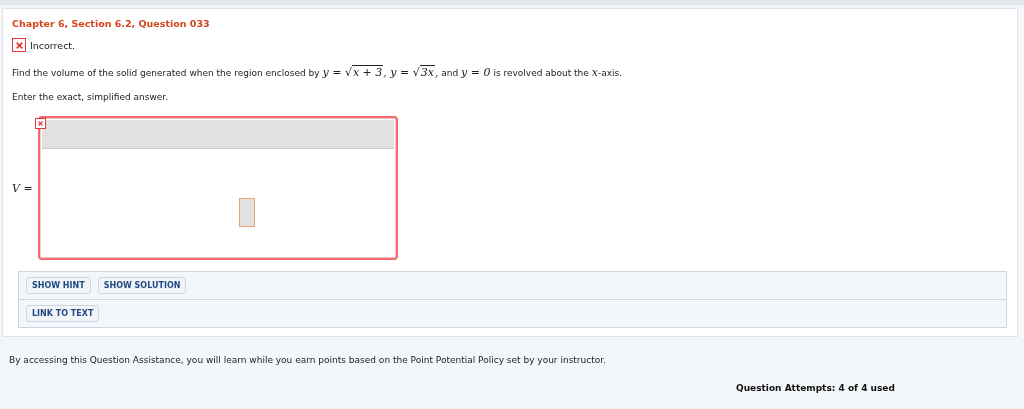 This screenshot has width=1024, height=409. I want to click on instruction-text: Enter the exact, simplified answer., so click(91, 97).